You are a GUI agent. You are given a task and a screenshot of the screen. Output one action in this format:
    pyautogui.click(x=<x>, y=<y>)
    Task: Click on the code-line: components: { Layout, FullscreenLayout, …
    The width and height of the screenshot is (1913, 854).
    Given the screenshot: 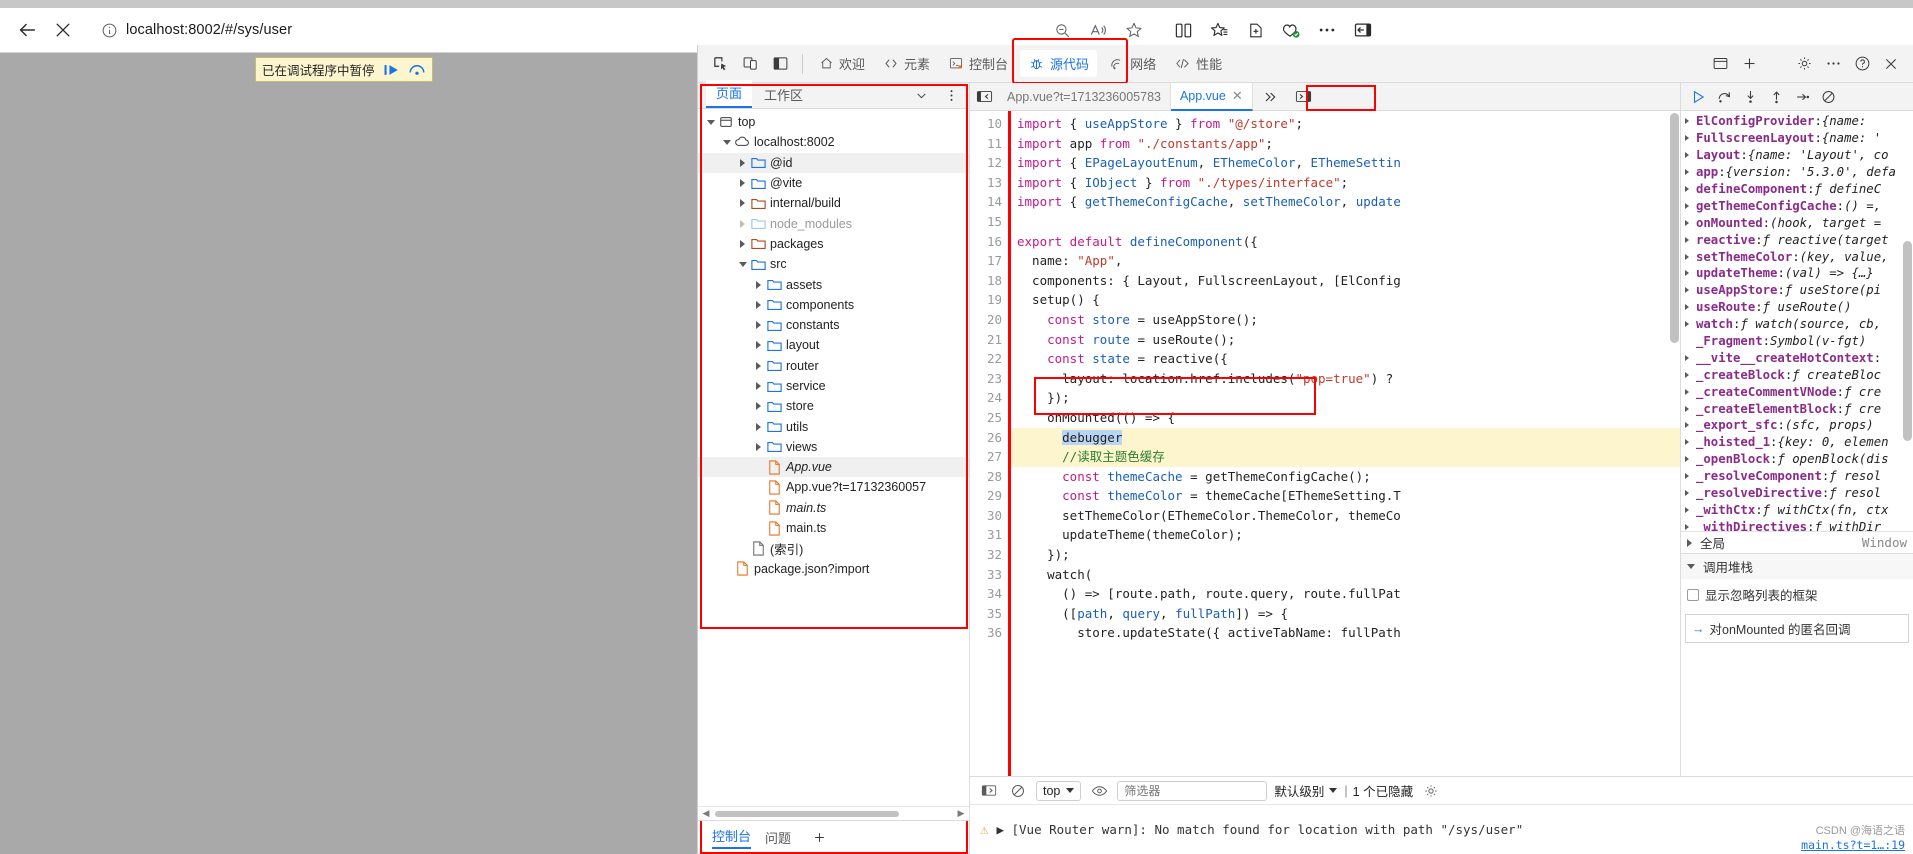 What is the action you would take?
    pyautogui.click(x=1345, y=281)
    